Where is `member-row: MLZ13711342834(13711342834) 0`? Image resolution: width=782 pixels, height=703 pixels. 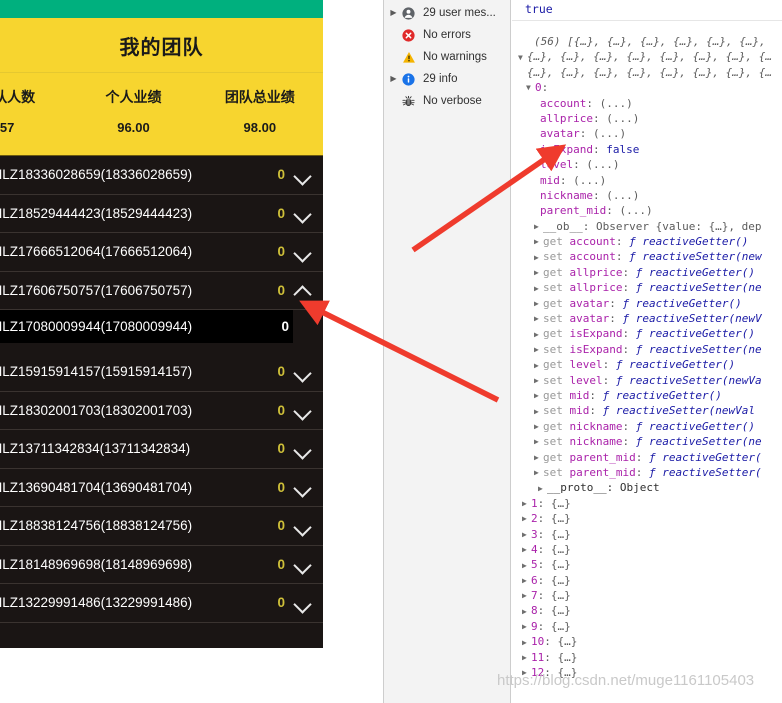 member-row: MLZ13711342834(13711342834) 0 is located at coordinates (161, 449).